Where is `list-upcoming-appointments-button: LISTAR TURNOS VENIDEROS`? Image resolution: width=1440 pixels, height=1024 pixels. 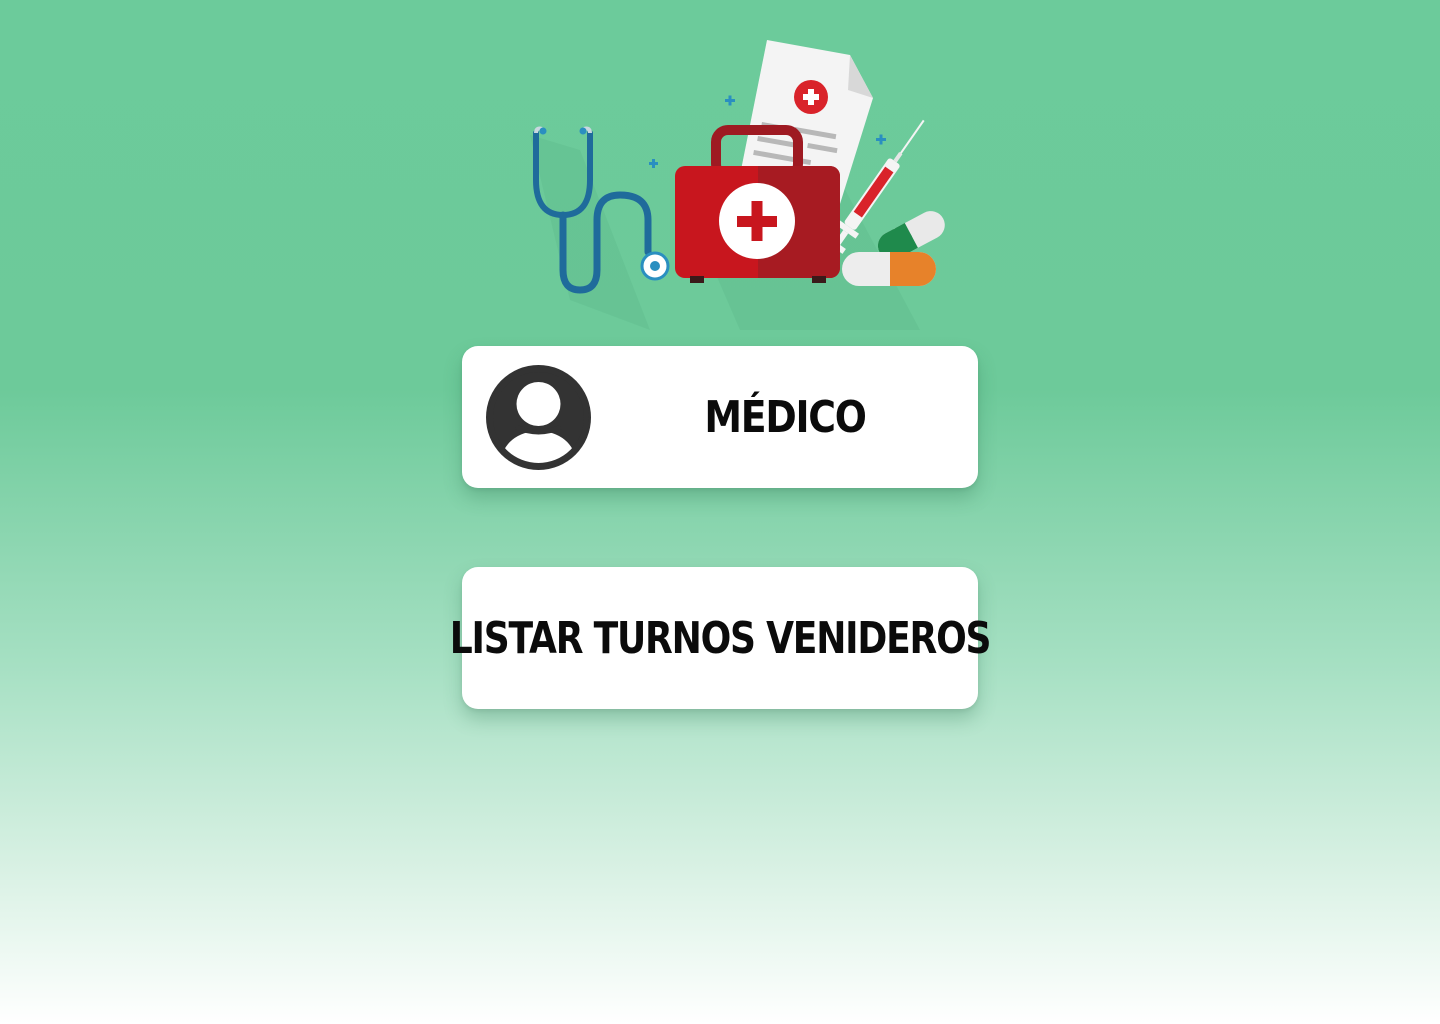
list-upcoming-appointments-button: LISTAR TURNOS VENIDEROS is located at coordinates (720, 638).